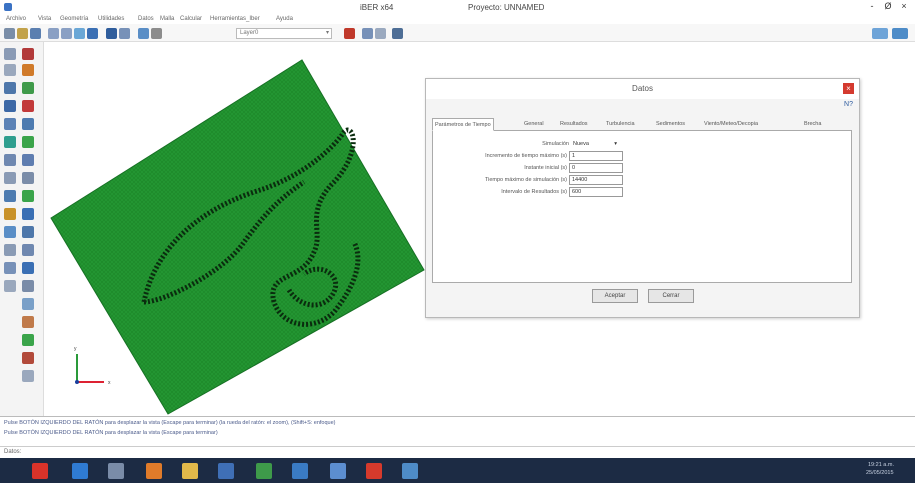 The height and width of the screenshot is (483, 915). What do you see at coordinates (28, 304) in the screenshot?
I see `list-icon` at bounding box center [28, 304].